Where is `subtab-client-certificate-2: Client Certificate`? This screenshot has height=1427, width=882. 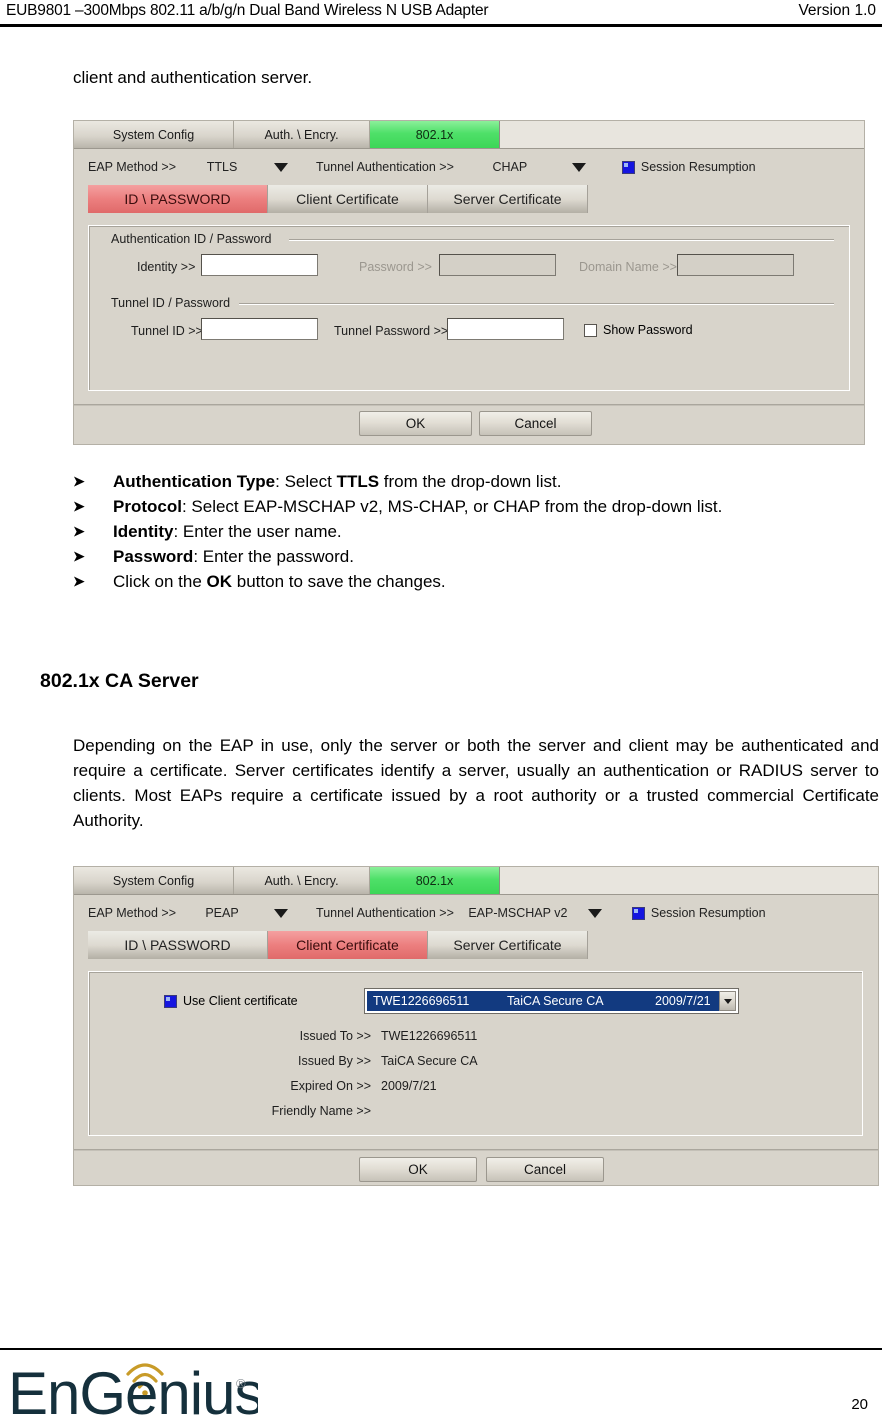 subtab-client-certificate-2: Client Certificate is located at coordinates (348, 945).